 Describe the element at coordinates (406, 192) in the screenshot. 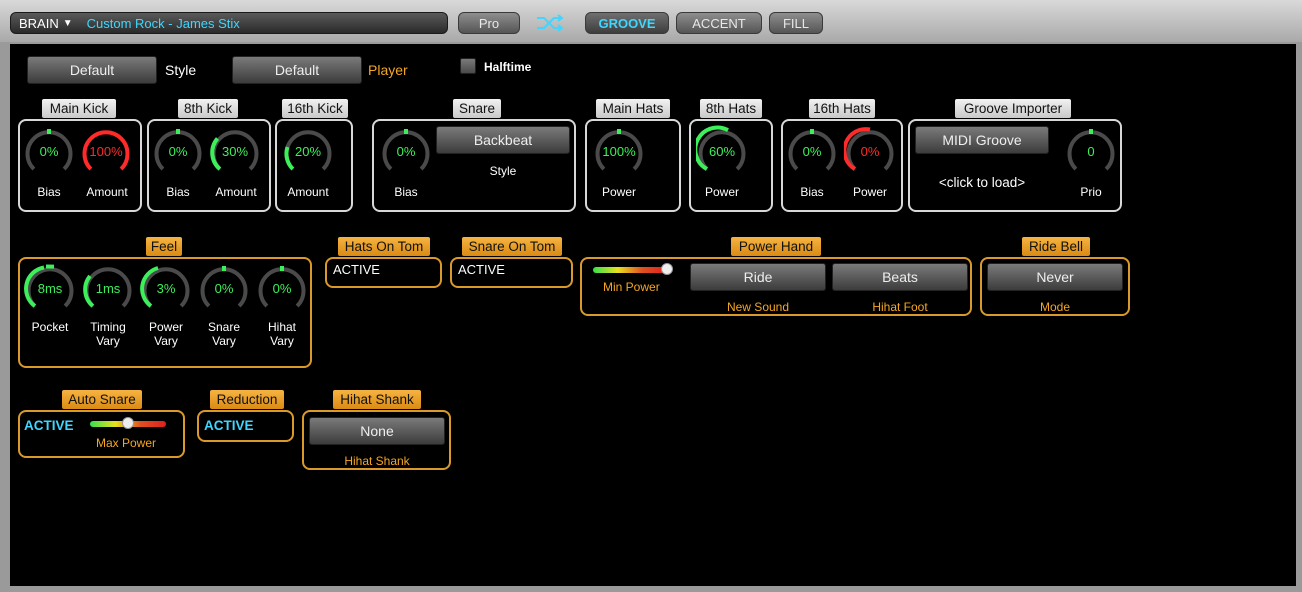

I see `snare-bias-label: Bias` at that location.